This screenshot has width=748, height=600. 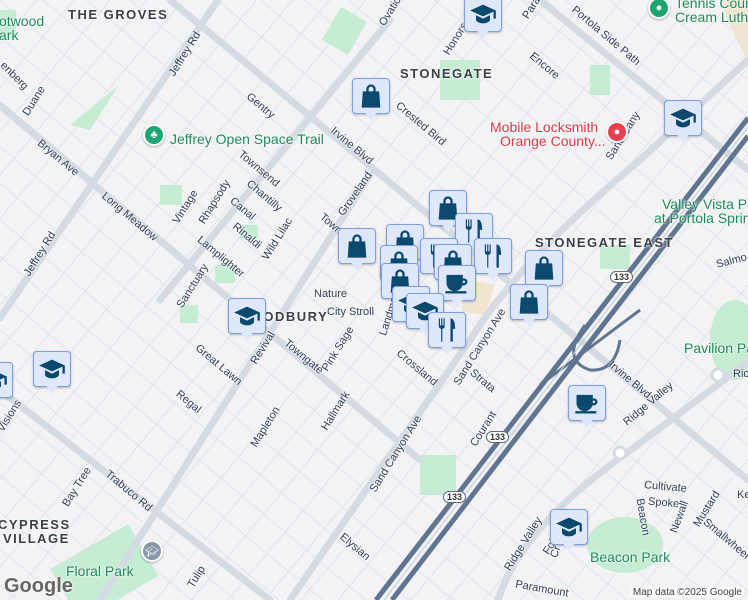 What do you see at coordinates (38, 586) in the screenshot?
I see `google-logo: Google` at bounding box center [38, 586].